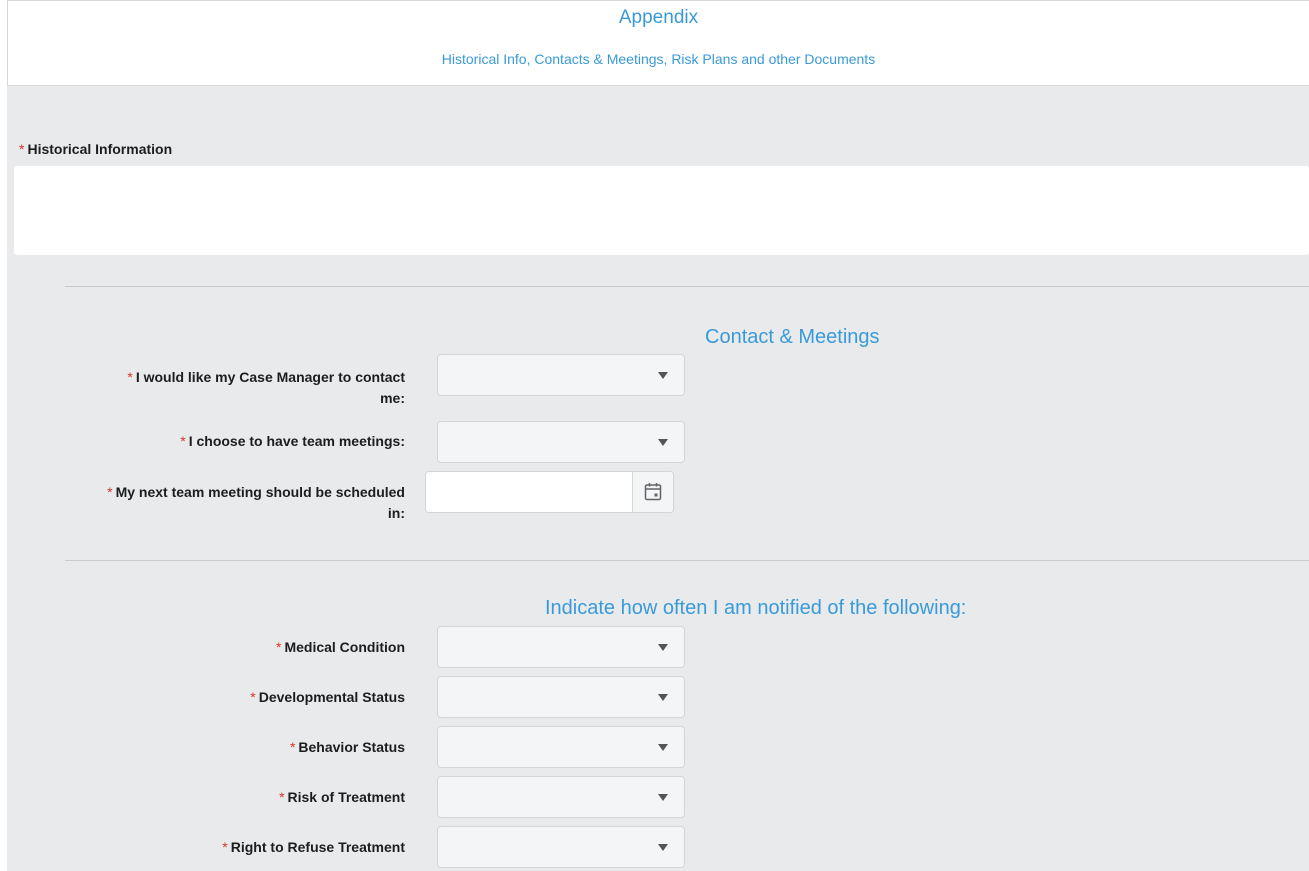 This screenshot has height=871, width=1309. I want to click on medical-condition-select, so click(561, 647).